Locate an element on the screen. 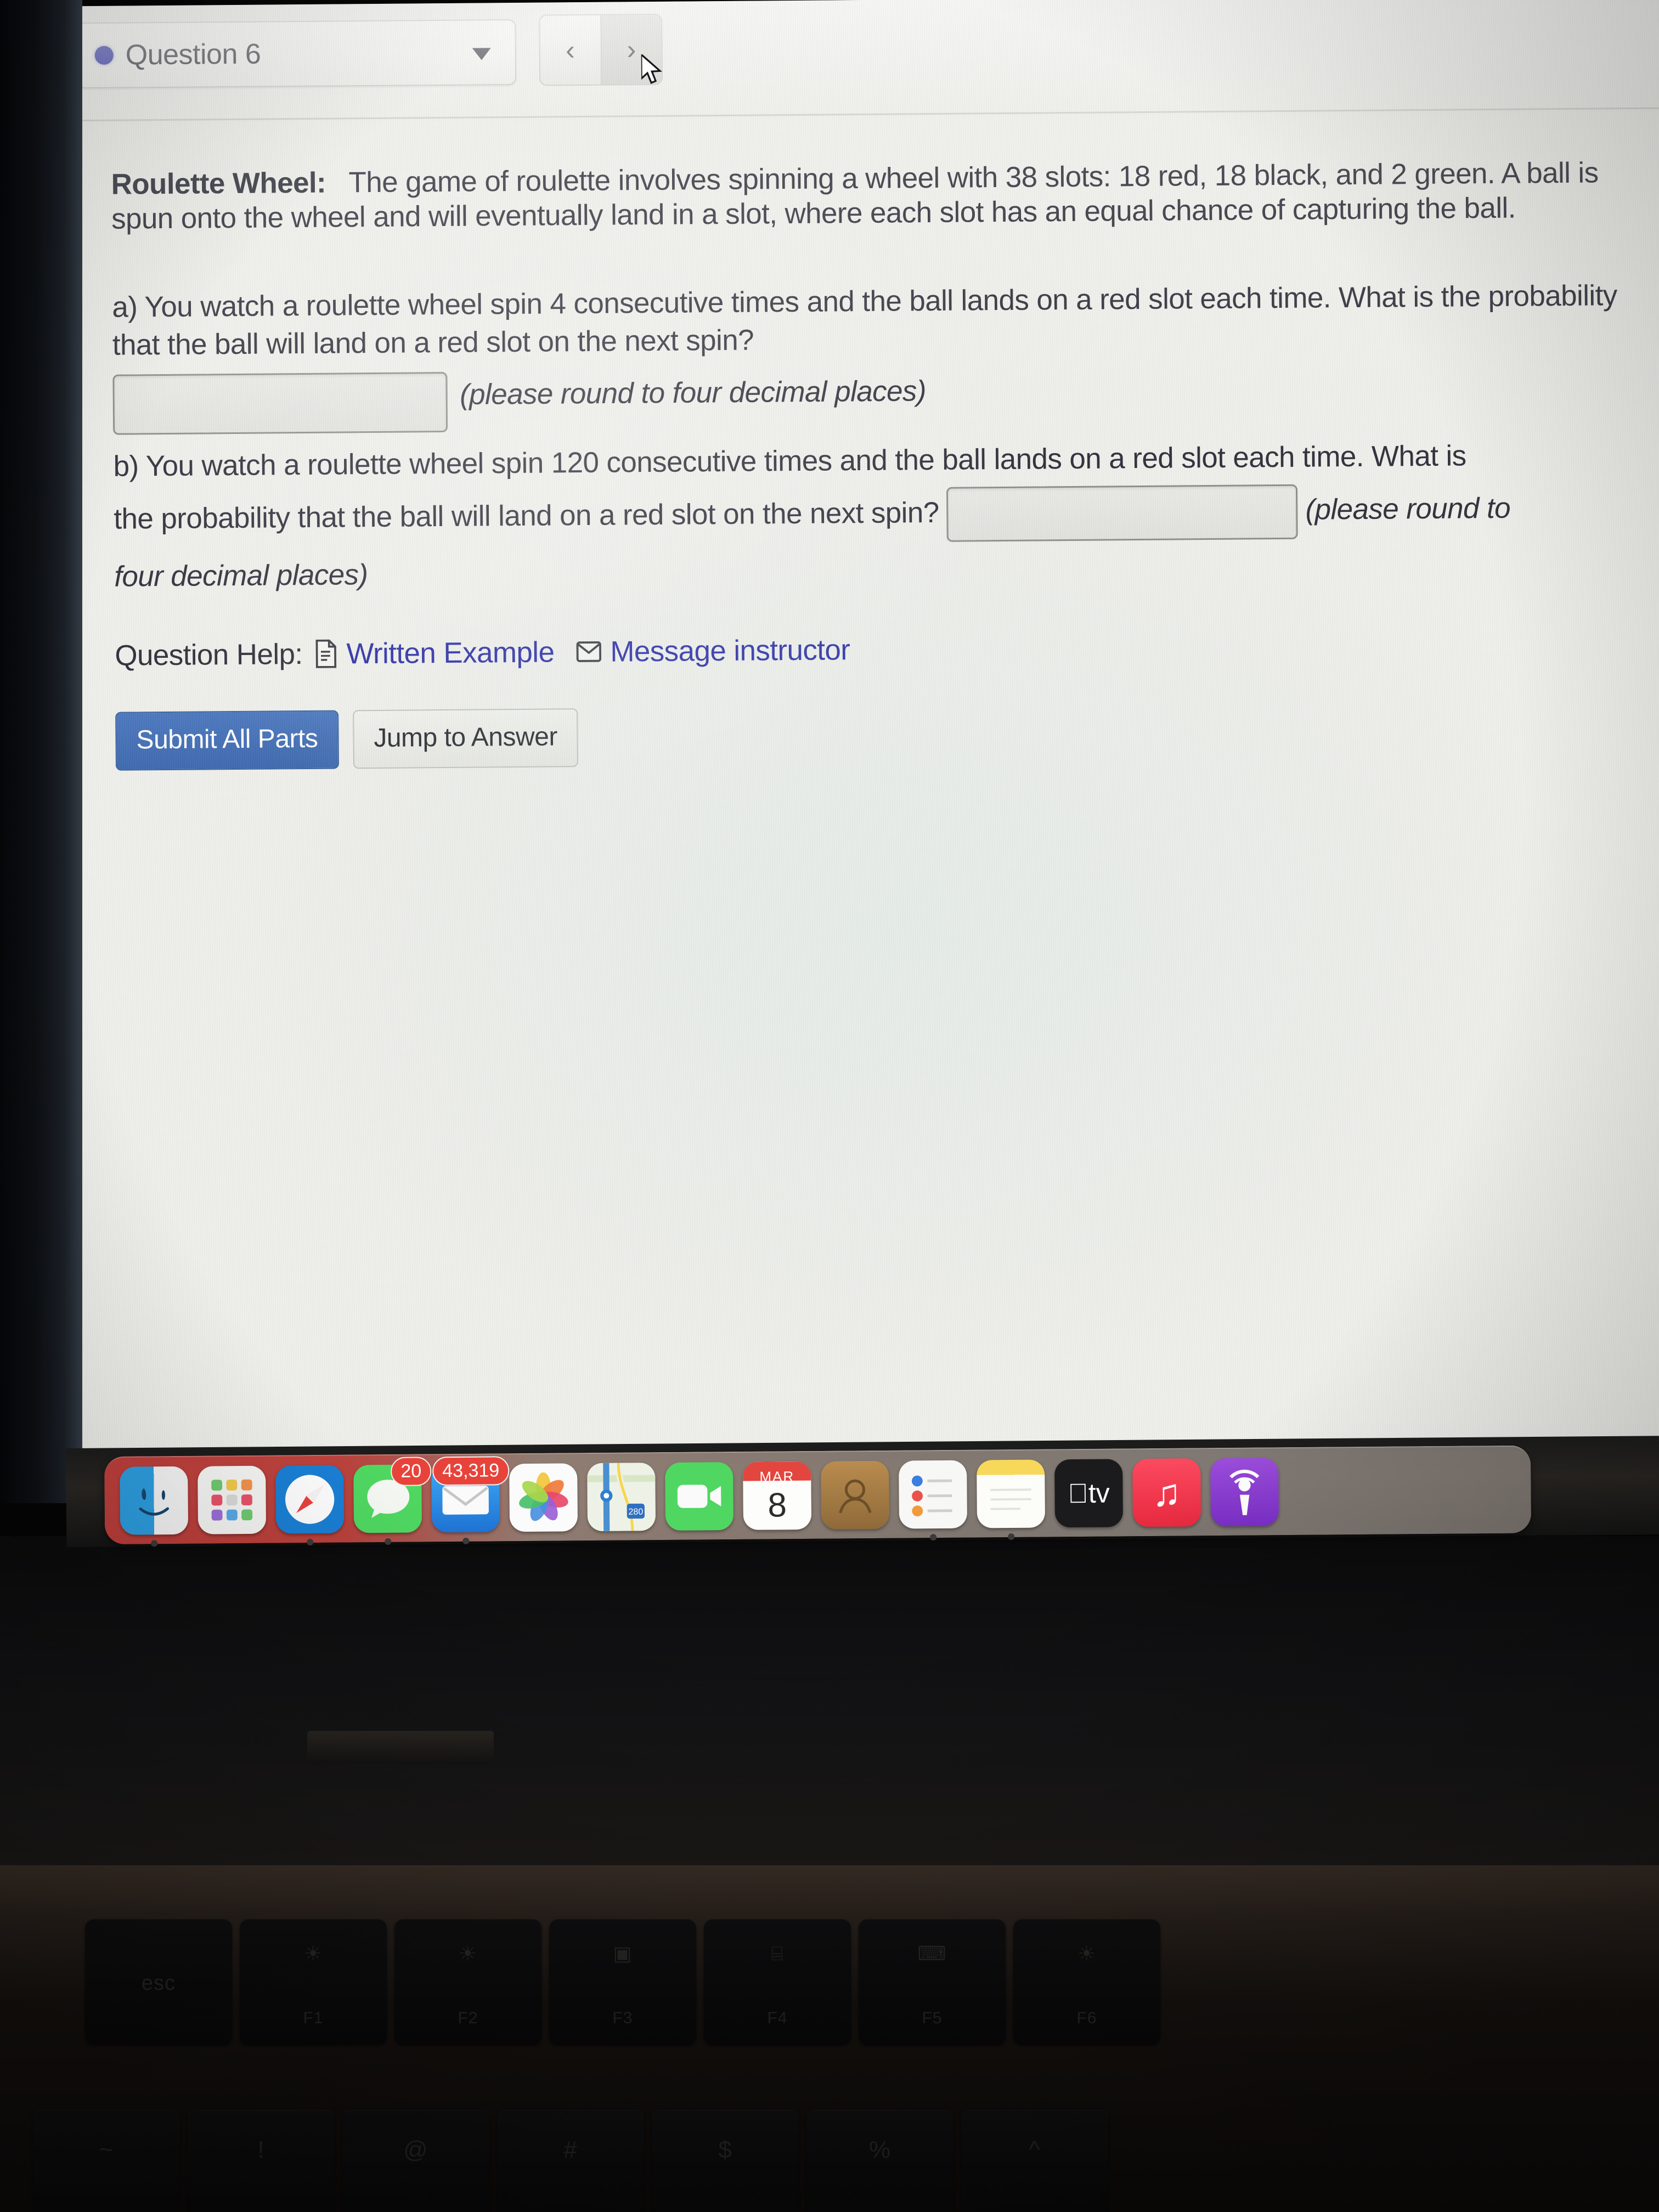 This screenshot has width=1659, height=2212. part-a-answer-row: (please round to four decimal places) is located at coordinates (868, 399).